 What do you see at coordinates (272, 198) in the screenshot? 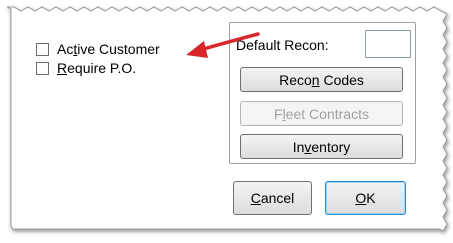
I see `cancel-button: Cancel` at bounding box center [272, 198].